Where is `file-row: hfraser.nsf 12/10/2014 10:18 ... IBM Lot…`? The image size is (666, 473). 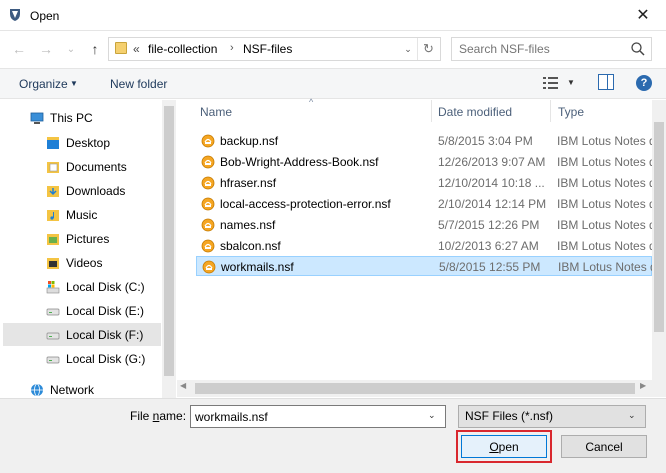 file-row: hfraser.nsf 12/10/2014 10:18 ... IBM Lot… is located at coordinates (431, 183).